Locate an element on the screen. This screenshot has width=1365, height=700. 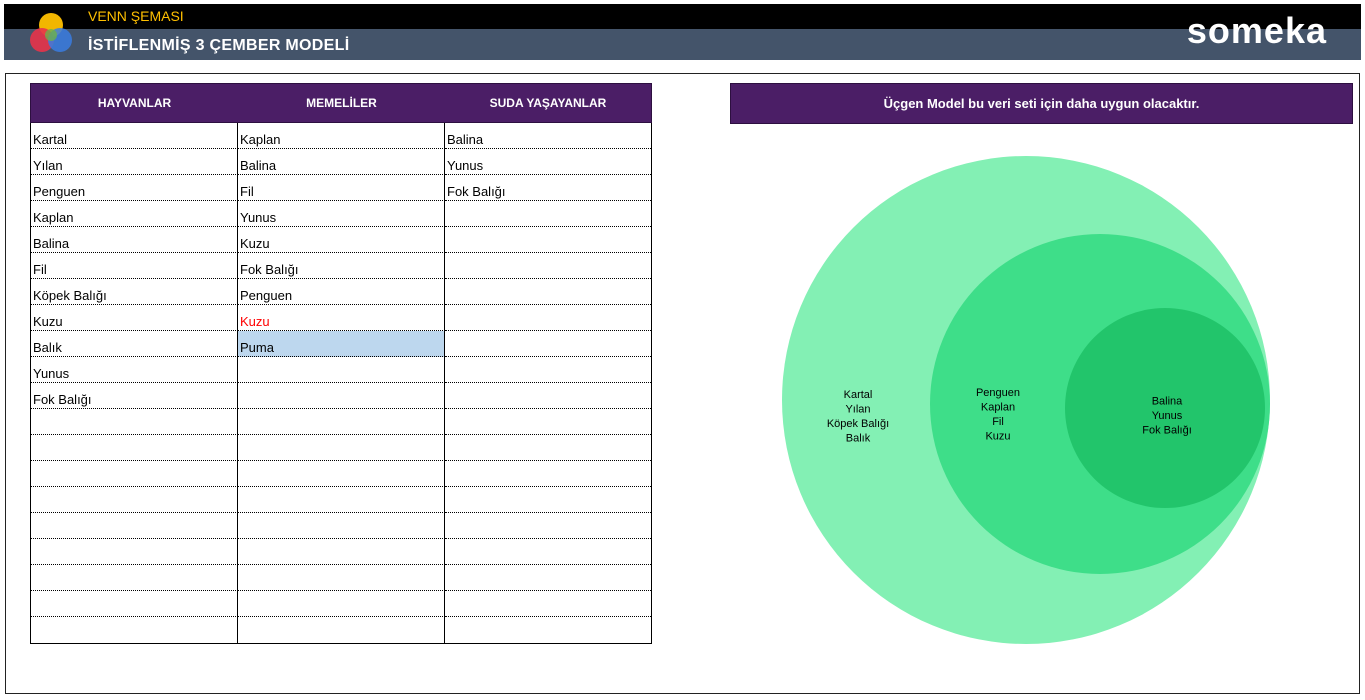
venn-item-label: Yılan is located at coordinates (857, 410).